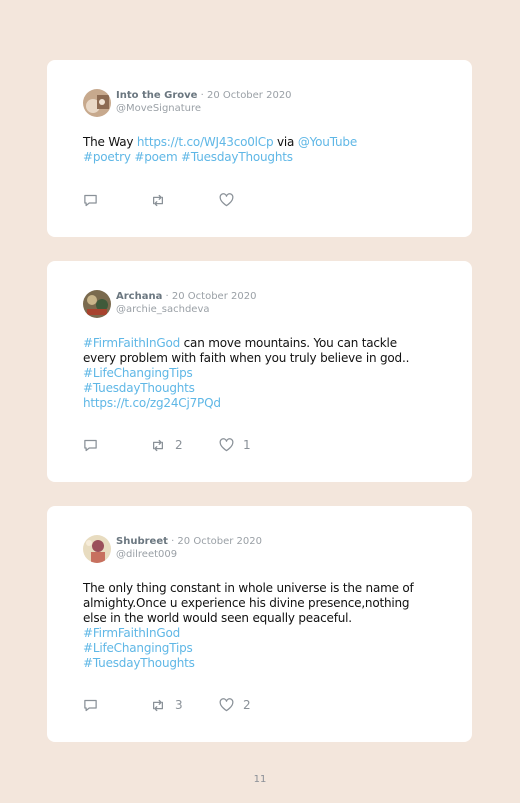 The image size is (520, 803). What do you see at coordinates (205, 142) in the screenshot?
I see `tweet-link: https://t.co/WJ43co0lCp` at bounding box center [205, 142].